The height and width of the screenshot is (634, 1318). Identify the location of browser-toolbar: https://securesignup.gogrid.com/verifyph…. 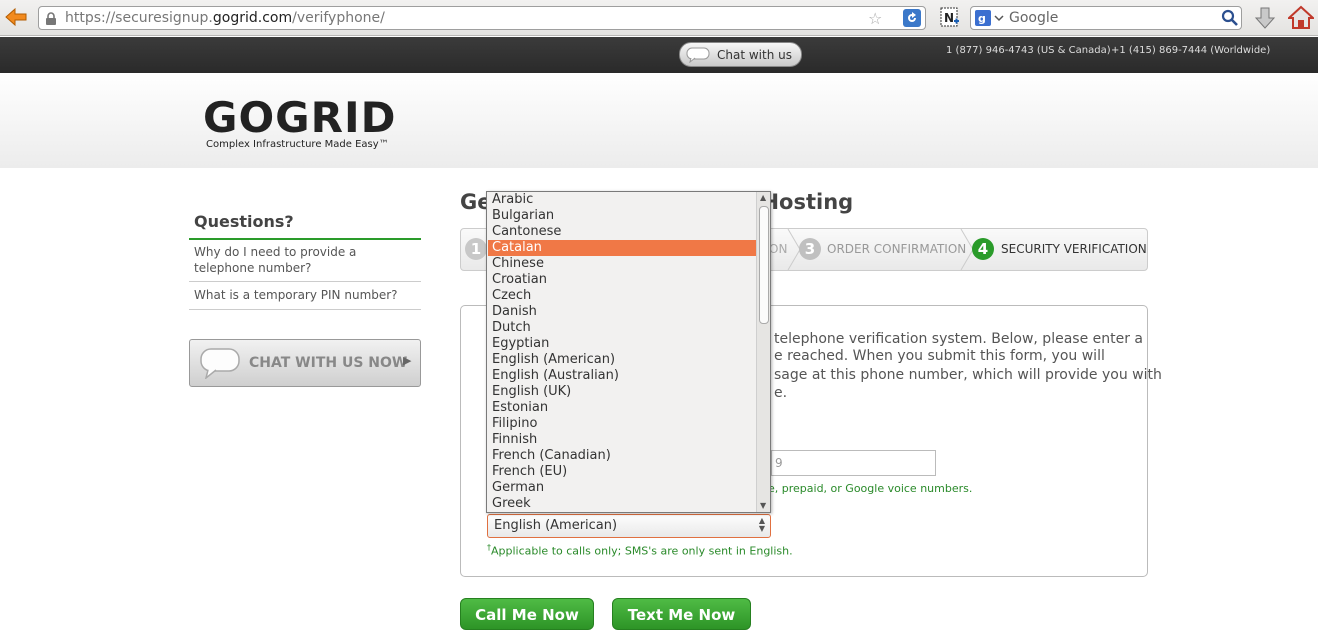
(659, 18).